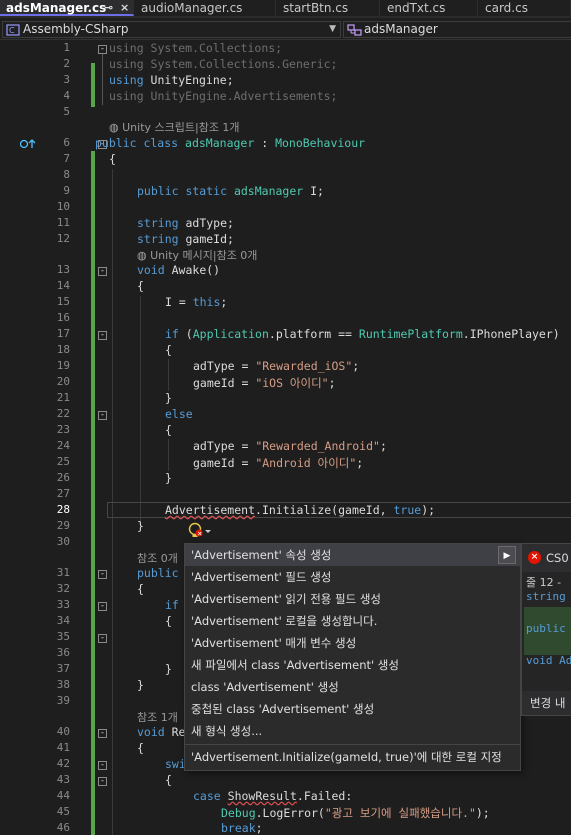 Image resolution: width=571 pixels, height=835 pixels. I want to click on tab-startbtn: startBtn.cs, so click(328, 8).